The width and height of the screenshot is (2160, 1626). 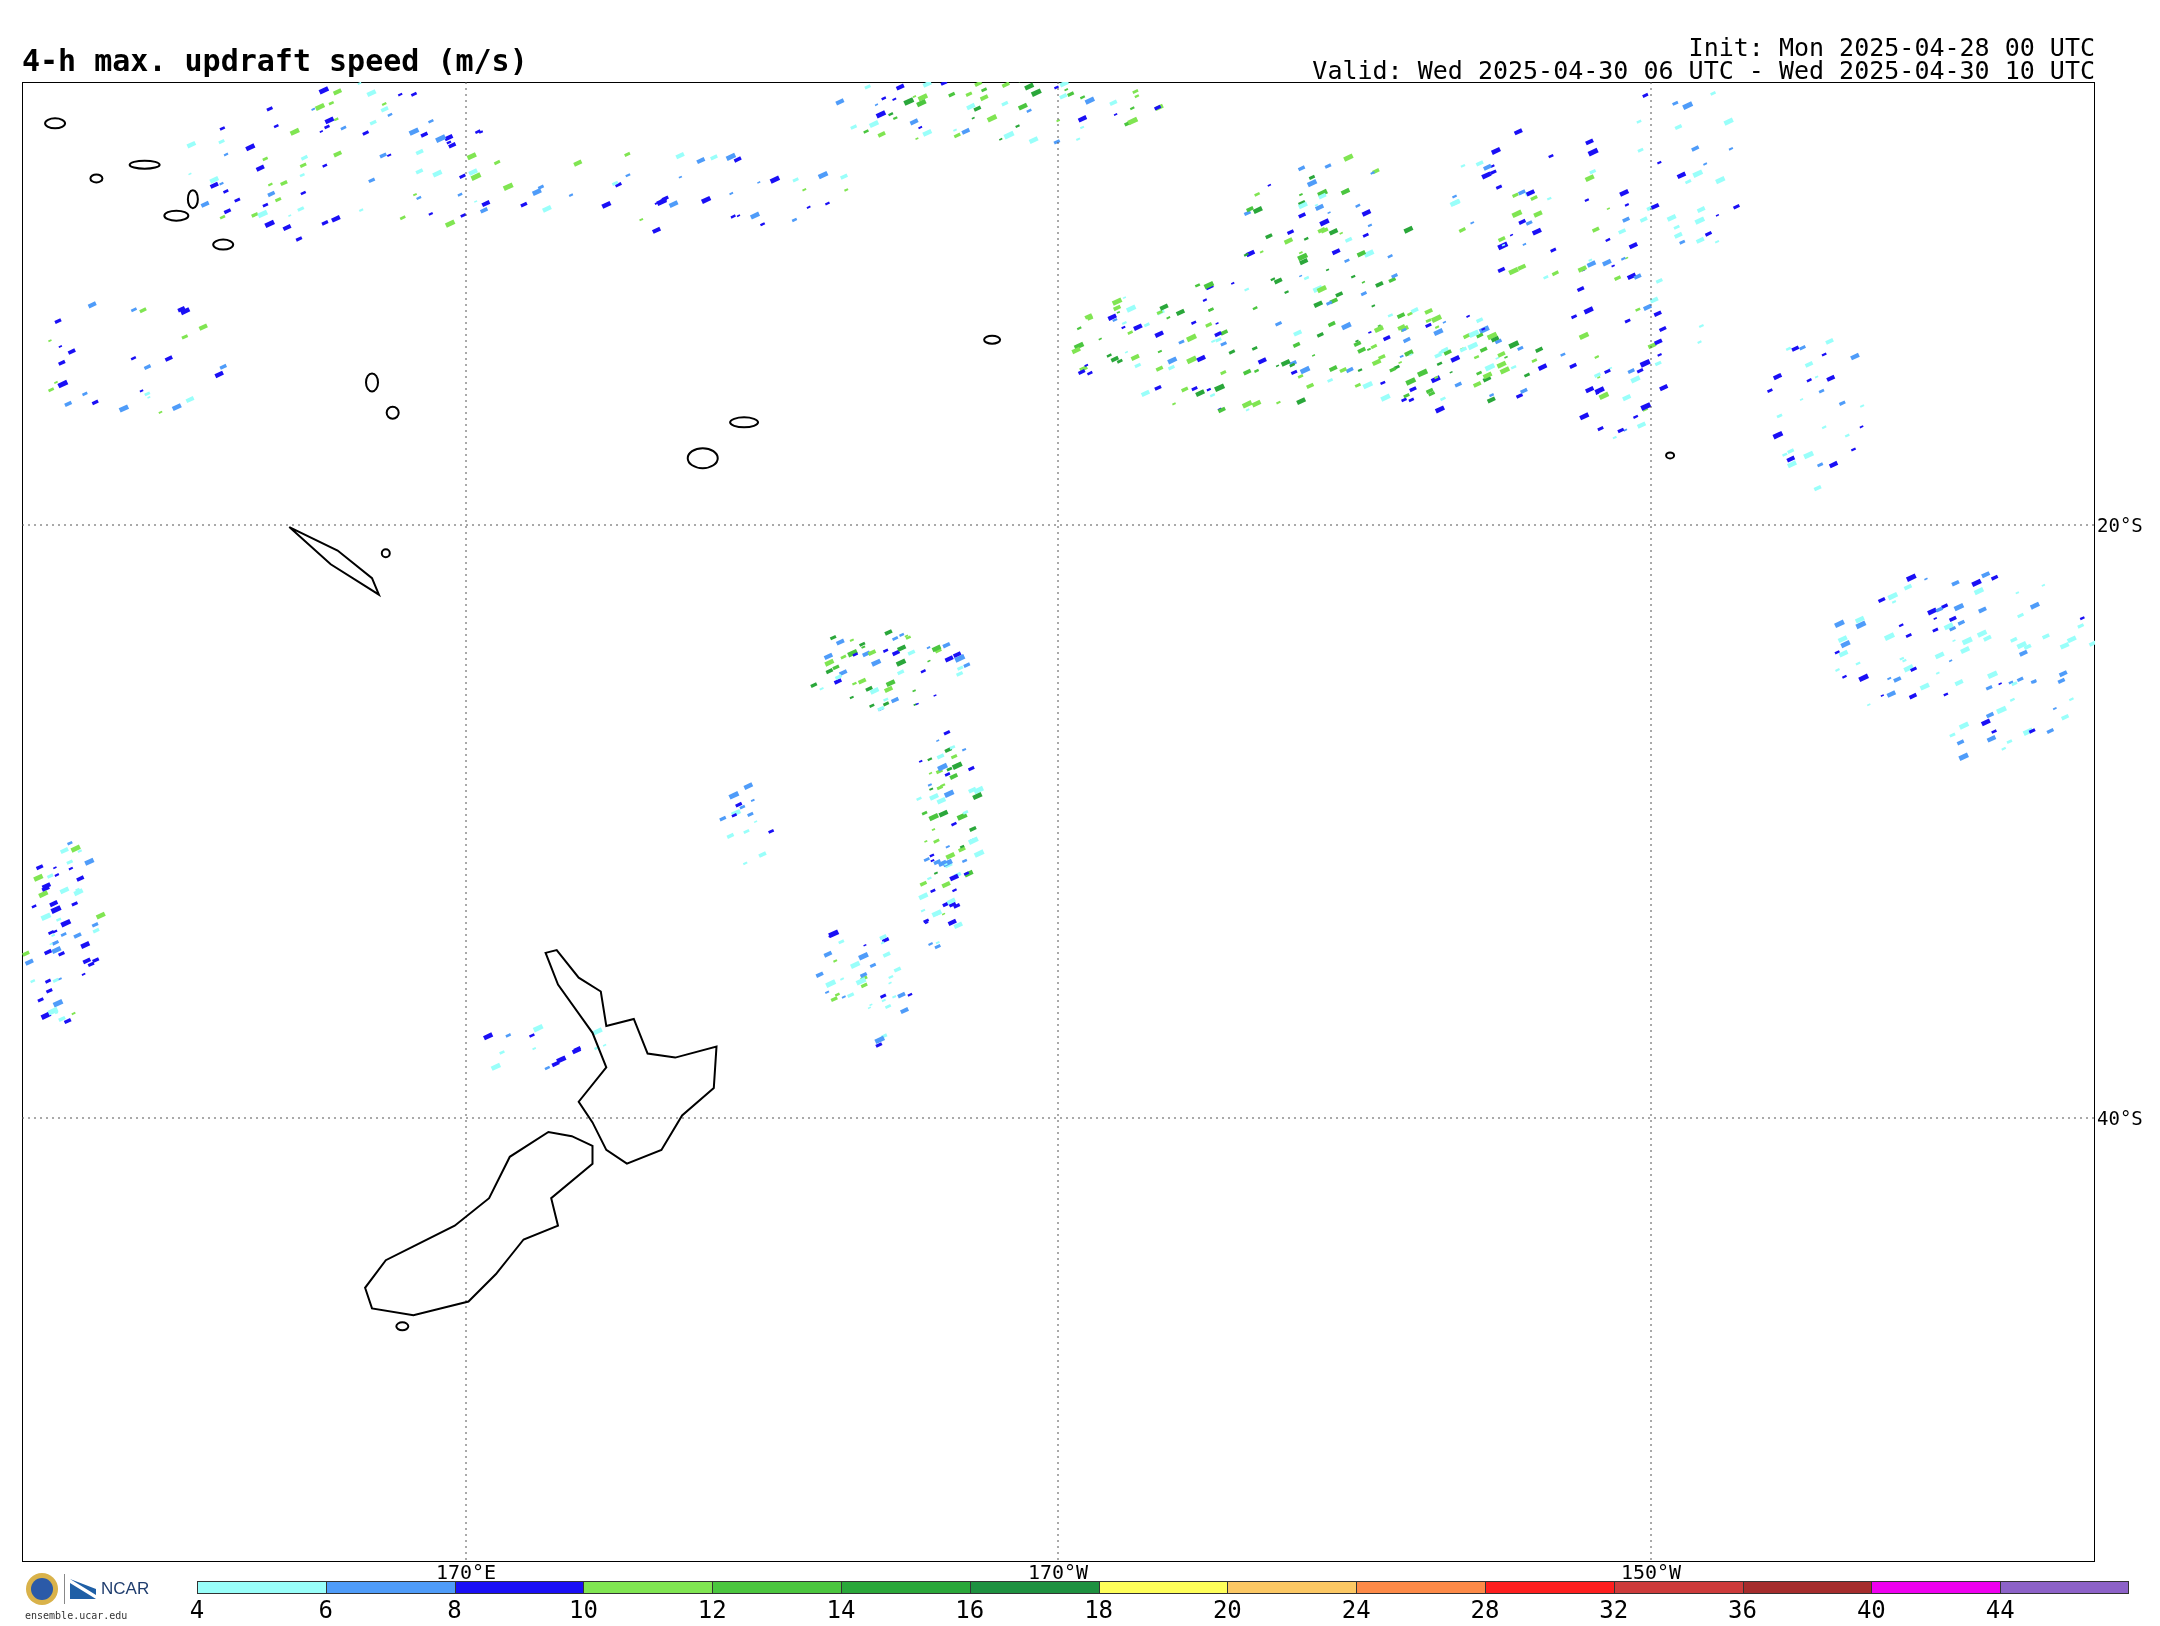 I want to click on longitude-label: 170°E, so click(x=466, y=1572).